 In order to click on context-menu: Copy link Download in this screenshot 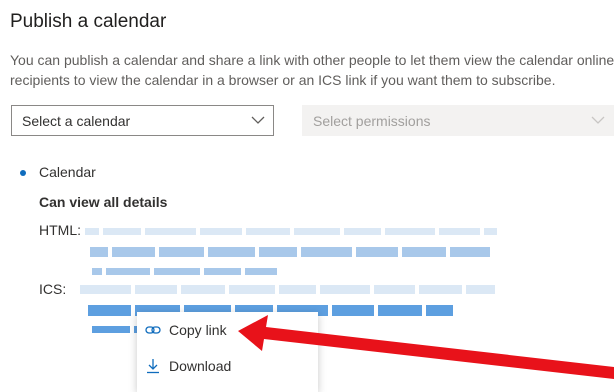, I will do `click(227, 352)`.